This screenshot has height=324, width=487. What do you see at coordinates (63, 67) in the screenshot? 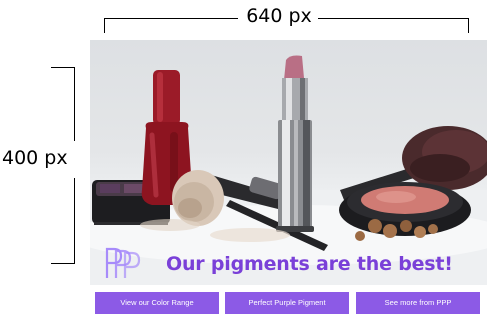
I see `height-dimension-tick-top` at bounding box center [63, 67].